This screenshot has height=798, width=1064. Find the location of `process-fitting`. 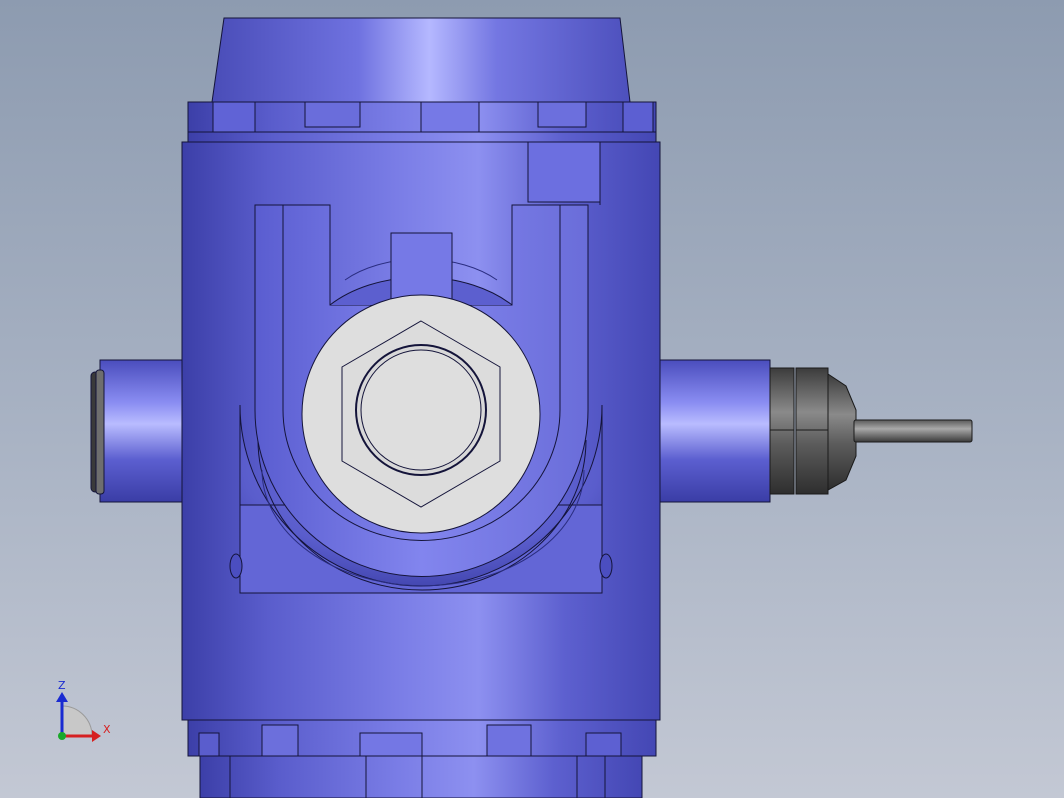

process-fitting is located at coordinates (421, 414).